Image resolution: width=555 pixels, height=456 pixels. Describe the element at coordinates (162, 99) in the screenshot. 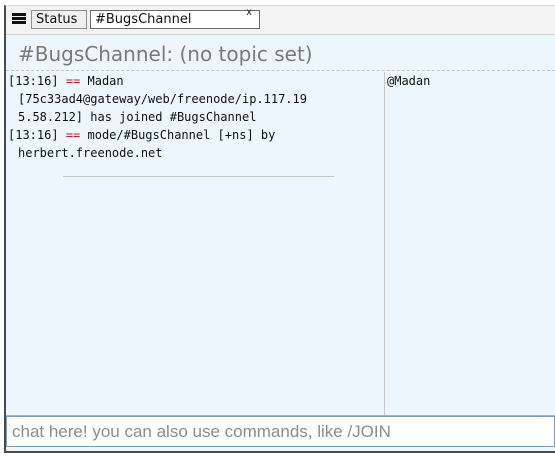

I see `message-text: [75c33ad4@gateway/web/freenode/ip.117.19` at that location.